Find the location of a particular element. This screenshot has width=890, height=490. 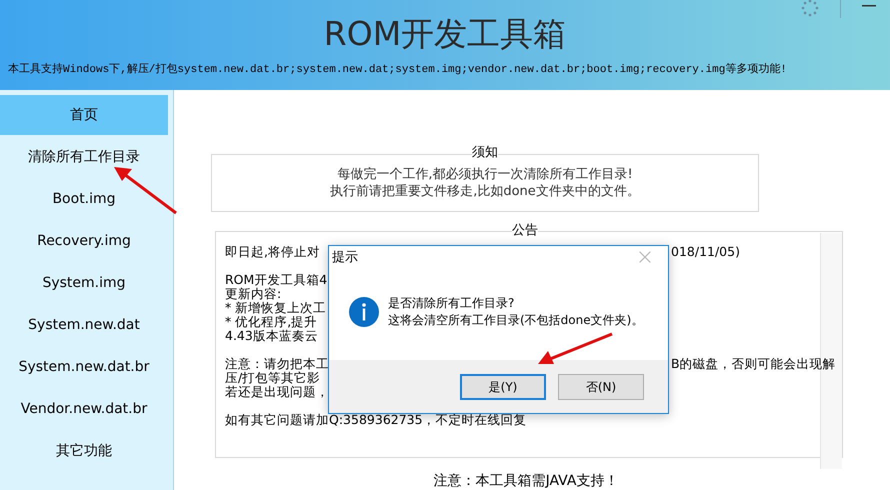

announcement-text: 018/11/05) is located at coordinates (705, 252).